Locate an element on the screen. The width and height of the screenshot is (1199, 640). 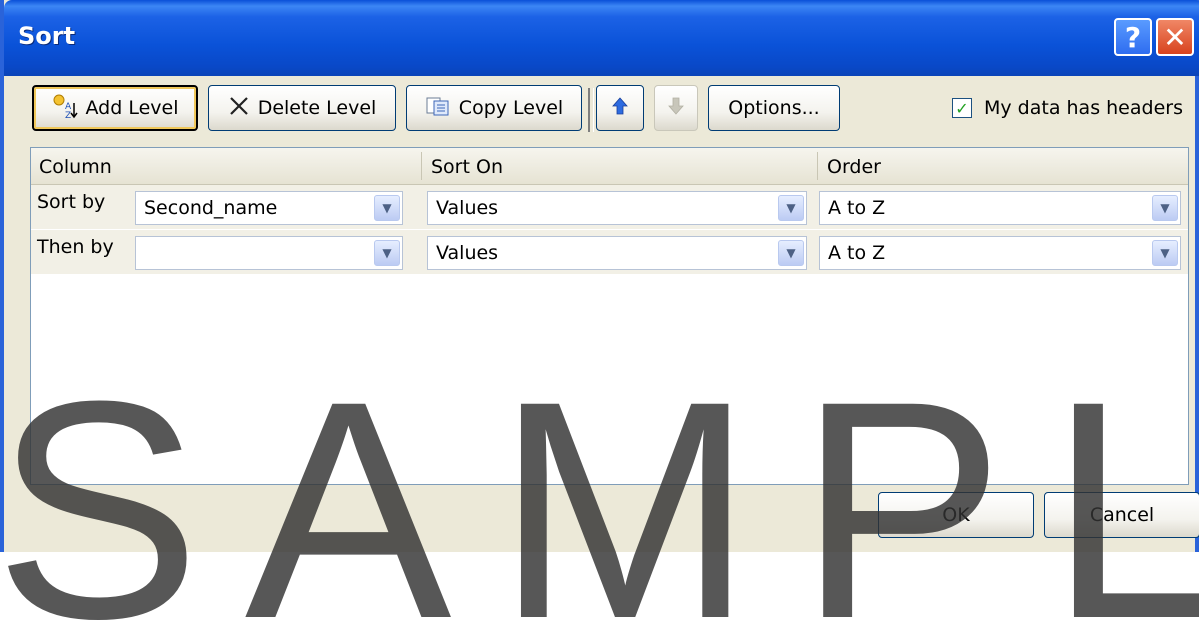
checkmark-icon: ✓ is located at coordinates (962, 108).